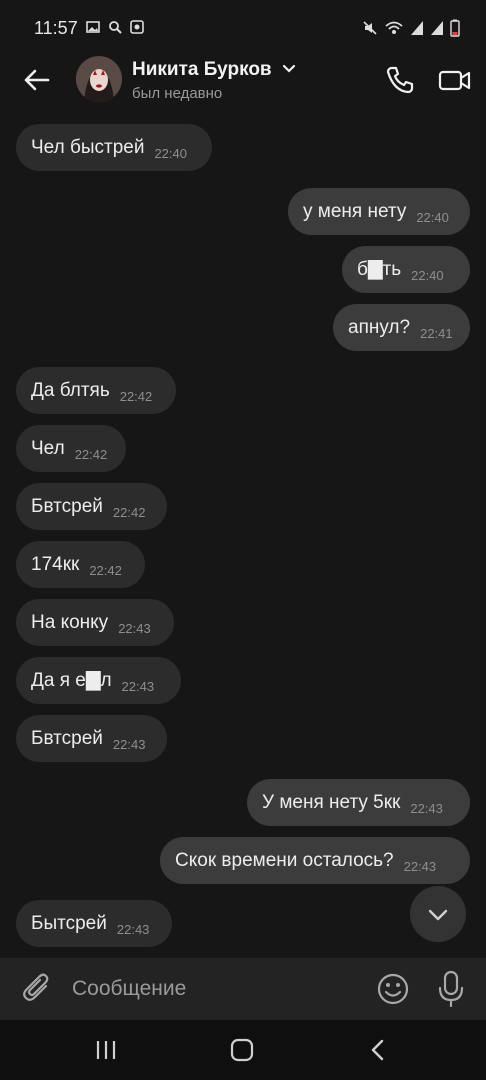 The height and width of the screenshot is (1080, 486). I want to click on message-bubble: Чел быстрей 22:40, so click(114, 147).